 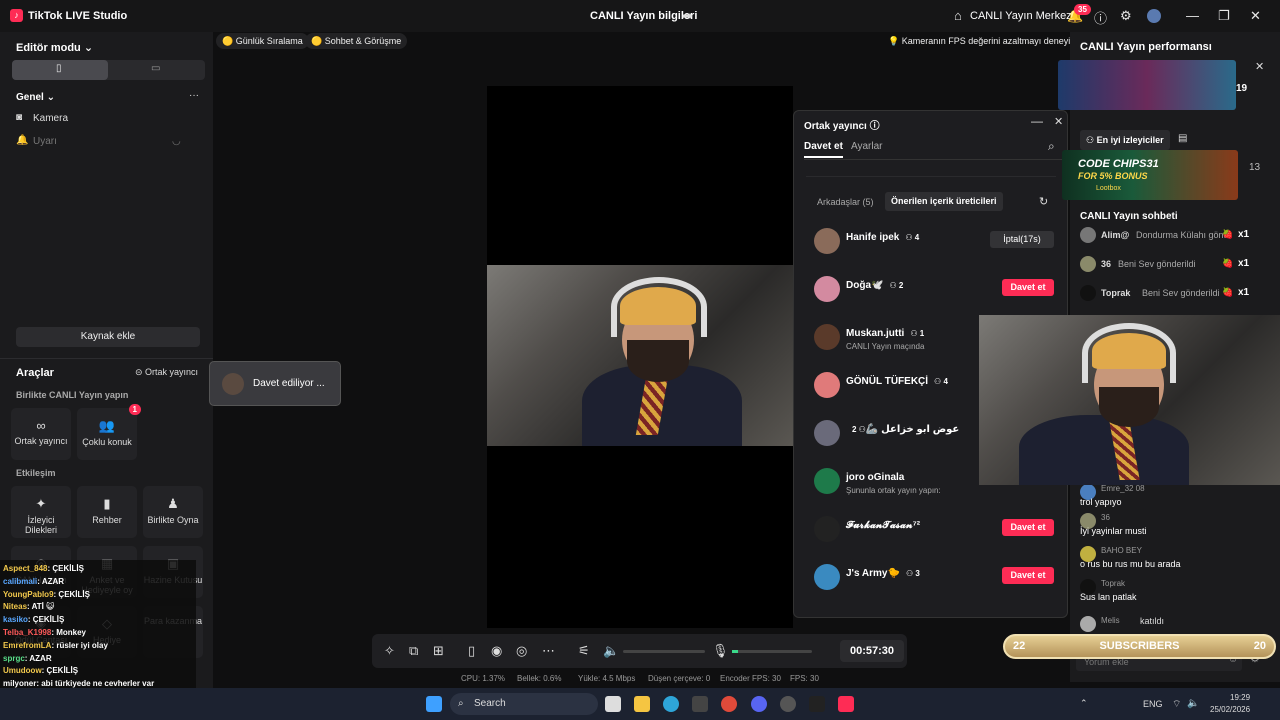 What do you see at coordinates (413, 651) in the screenshot?
I see `effects-icon: ⧉` at bounding box center [413, 651].